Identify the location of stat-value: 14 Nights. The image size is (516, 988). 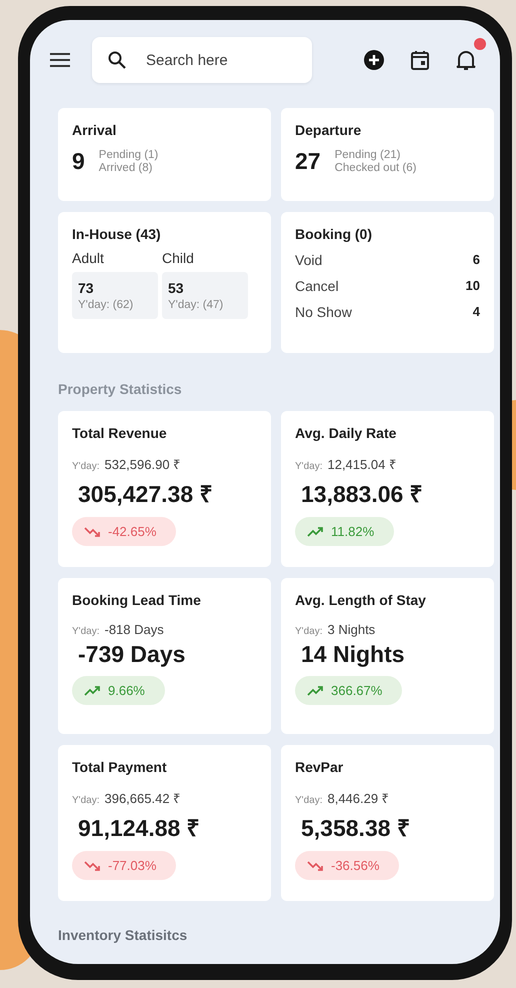
(353, 654).